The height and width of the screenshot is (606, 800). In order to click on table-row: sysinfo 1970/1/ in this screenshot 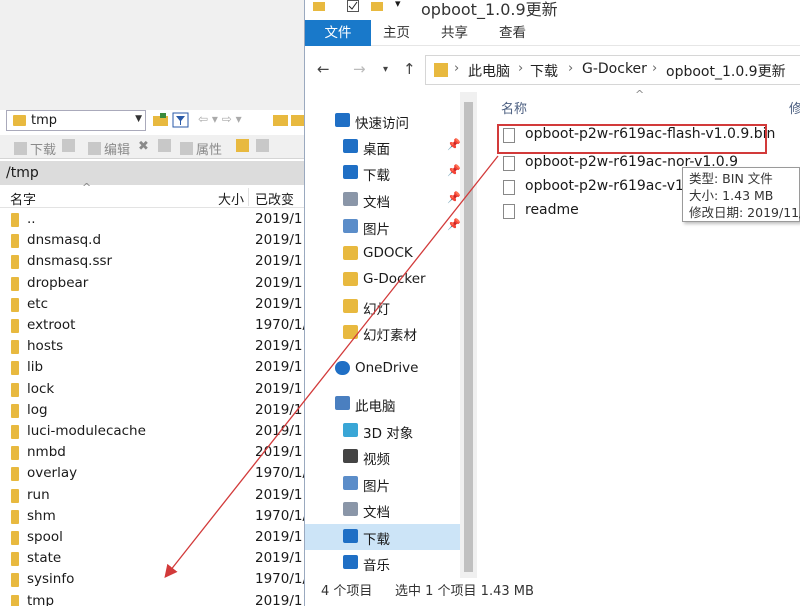, I will do `click(153, 579)`.